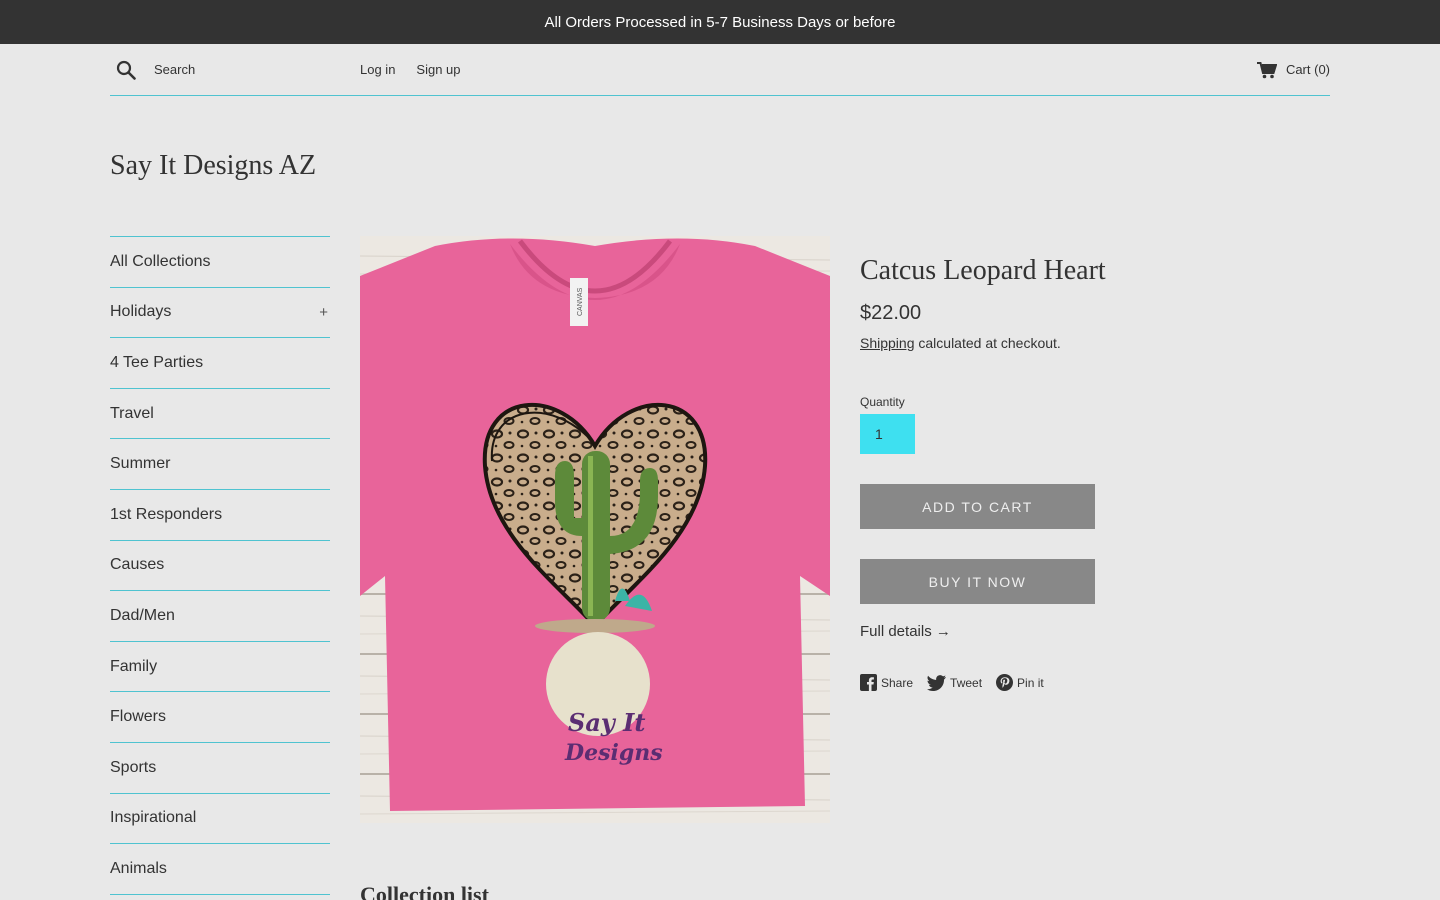 This screenshot has height=900, width=1440. Describe the element at coordinates (220, 819) in the screenshot. I see `sidebar-item-inspirational: Inspirational` at that location.